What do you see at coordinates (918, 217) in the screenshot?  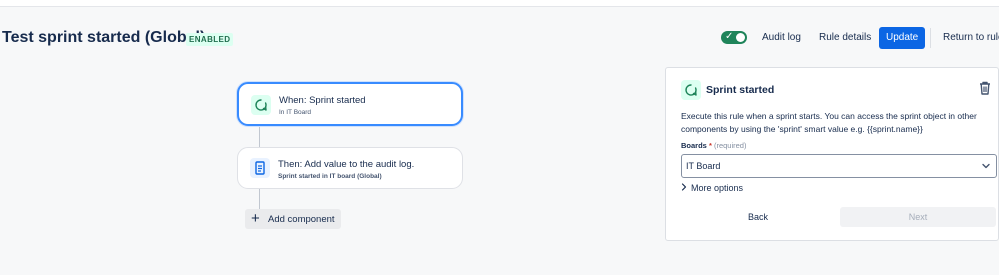 I see `next-button: Next` at bounding box center [918, 217].